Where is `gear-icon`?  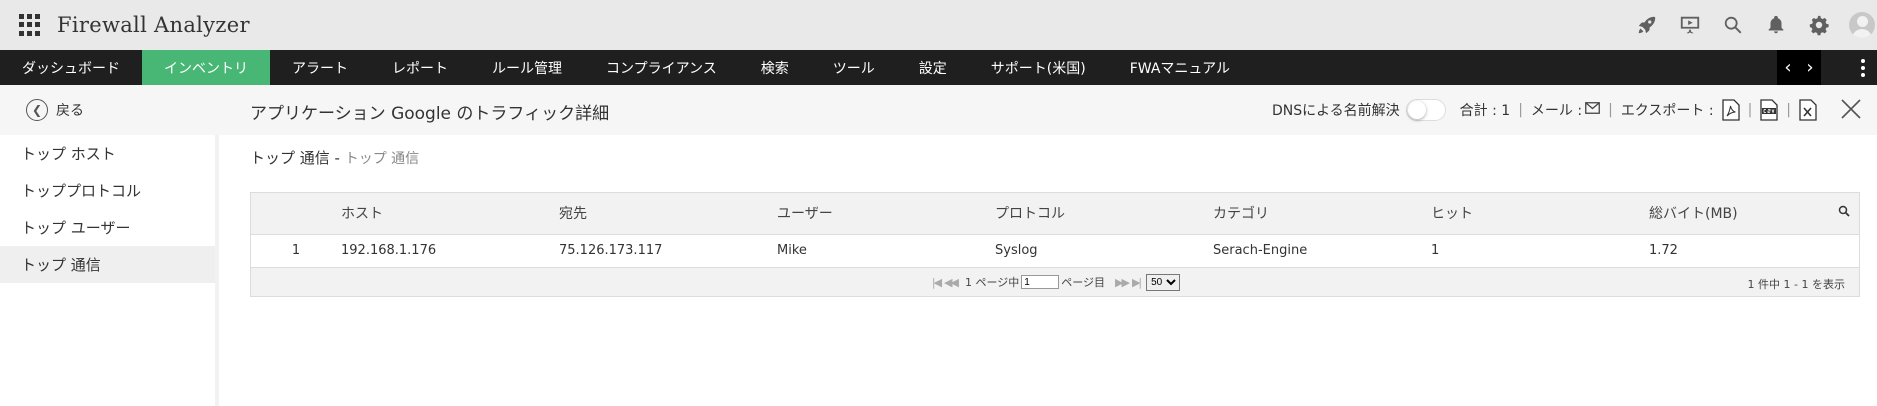
gear-icon is located at coordinates (1819, 25).